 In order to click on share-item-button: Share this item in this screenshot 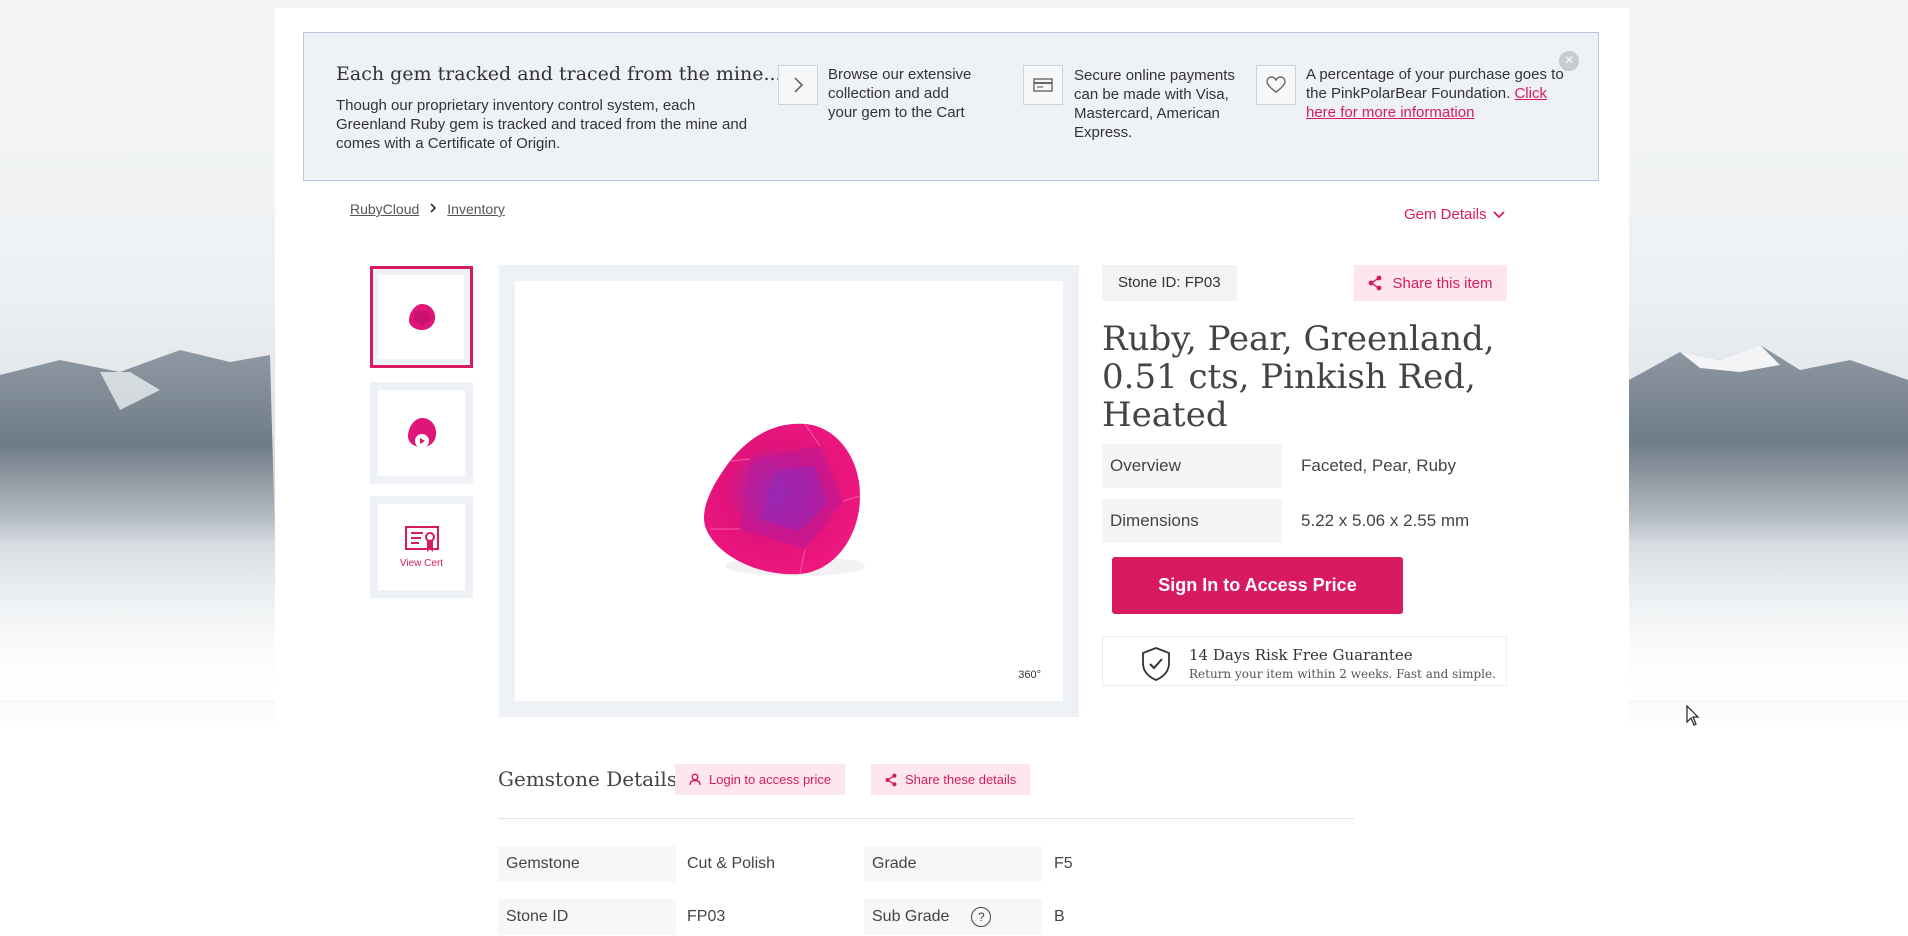, I will do `click(1430, 283)`.